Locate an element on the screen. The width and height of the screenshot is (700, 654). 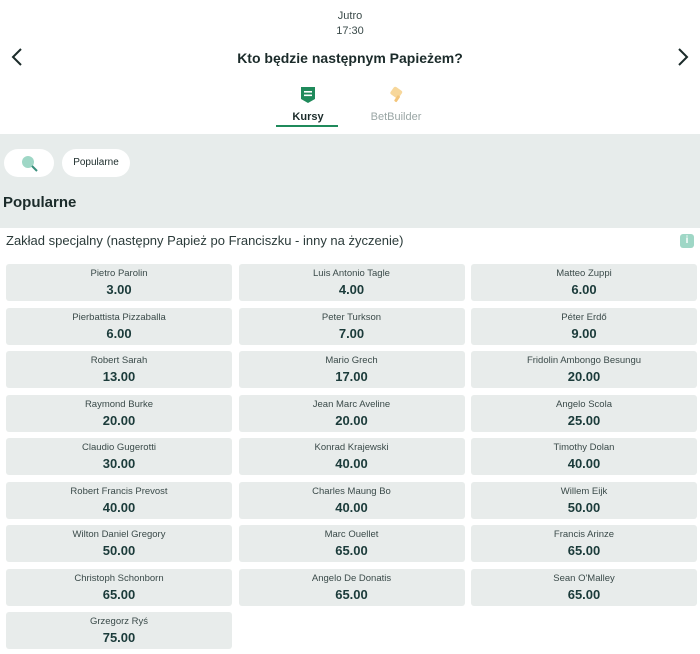
selection-name: Pietro Parolin is located at coordinates (119, 273).